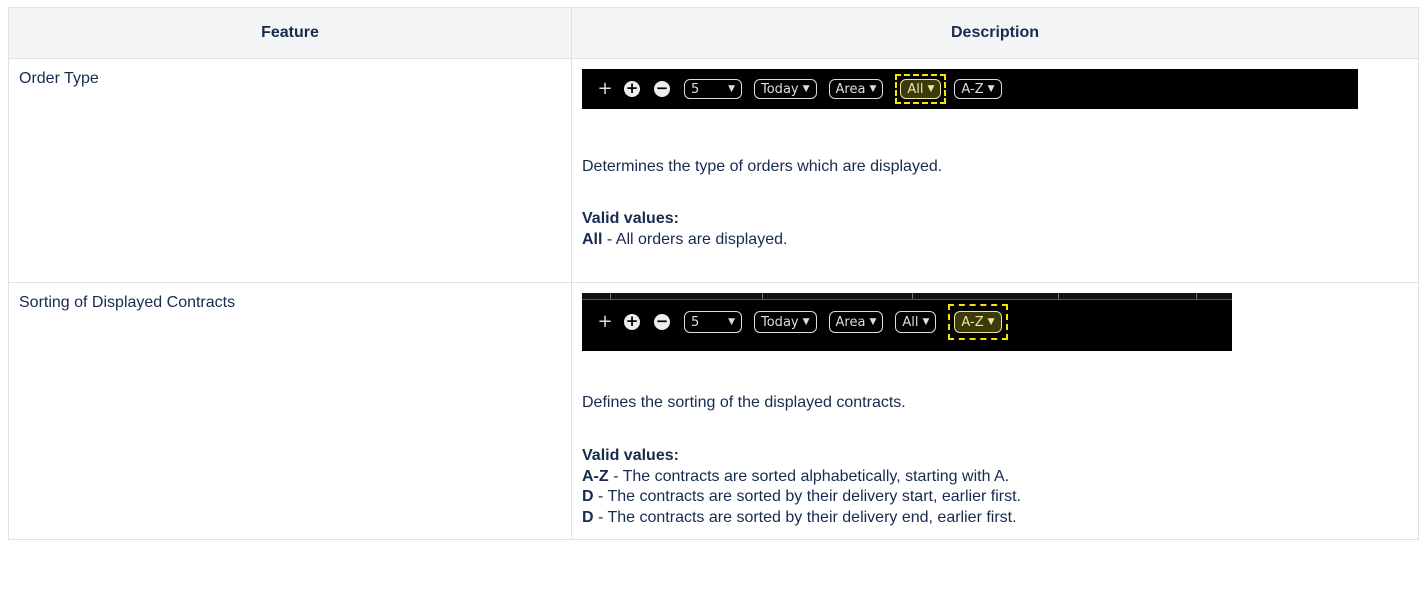 The height and width of the screenshot is (590, 1425). I want to click on column-header-feature: Feature, so click(290, 33).